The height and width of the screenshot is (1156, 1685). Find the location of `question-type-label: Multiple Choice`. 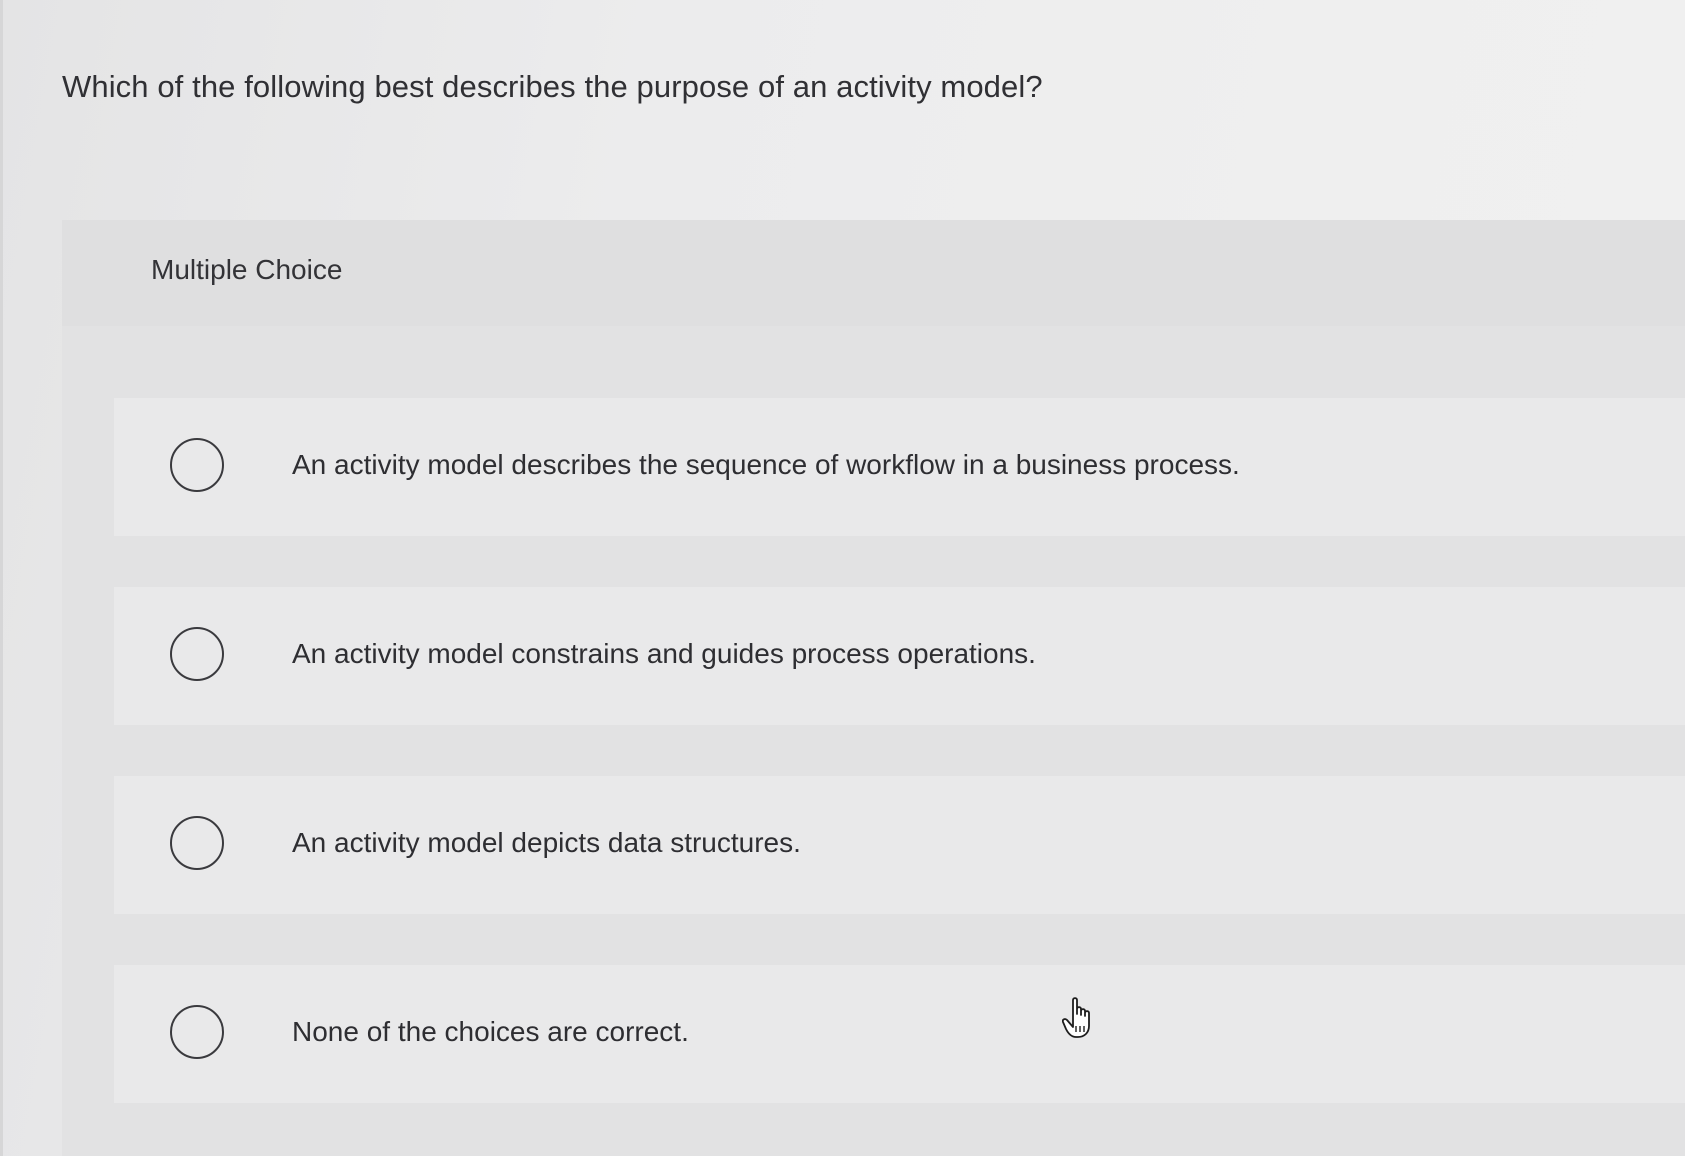

question-type-label: Multiple Choice is located at coordinates (247, 269).